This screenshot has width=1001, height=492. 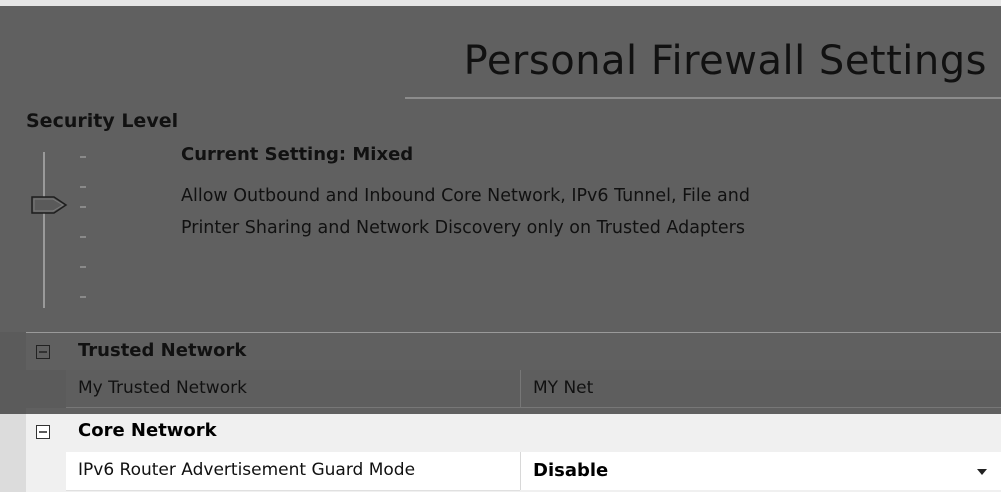 What do you see at coordinates (533, 407) in the screenshot?
I see `row-border` at bounding box center [533, 407].